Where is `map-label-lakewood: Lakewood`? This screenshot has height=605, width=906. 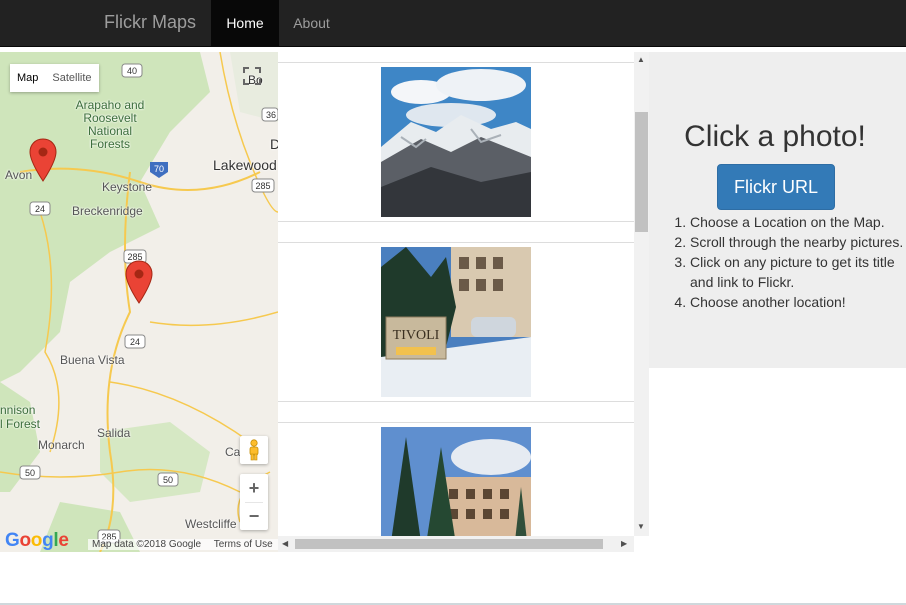 map-label-lakewood: Lakewood is located at coordinates (245, 165).